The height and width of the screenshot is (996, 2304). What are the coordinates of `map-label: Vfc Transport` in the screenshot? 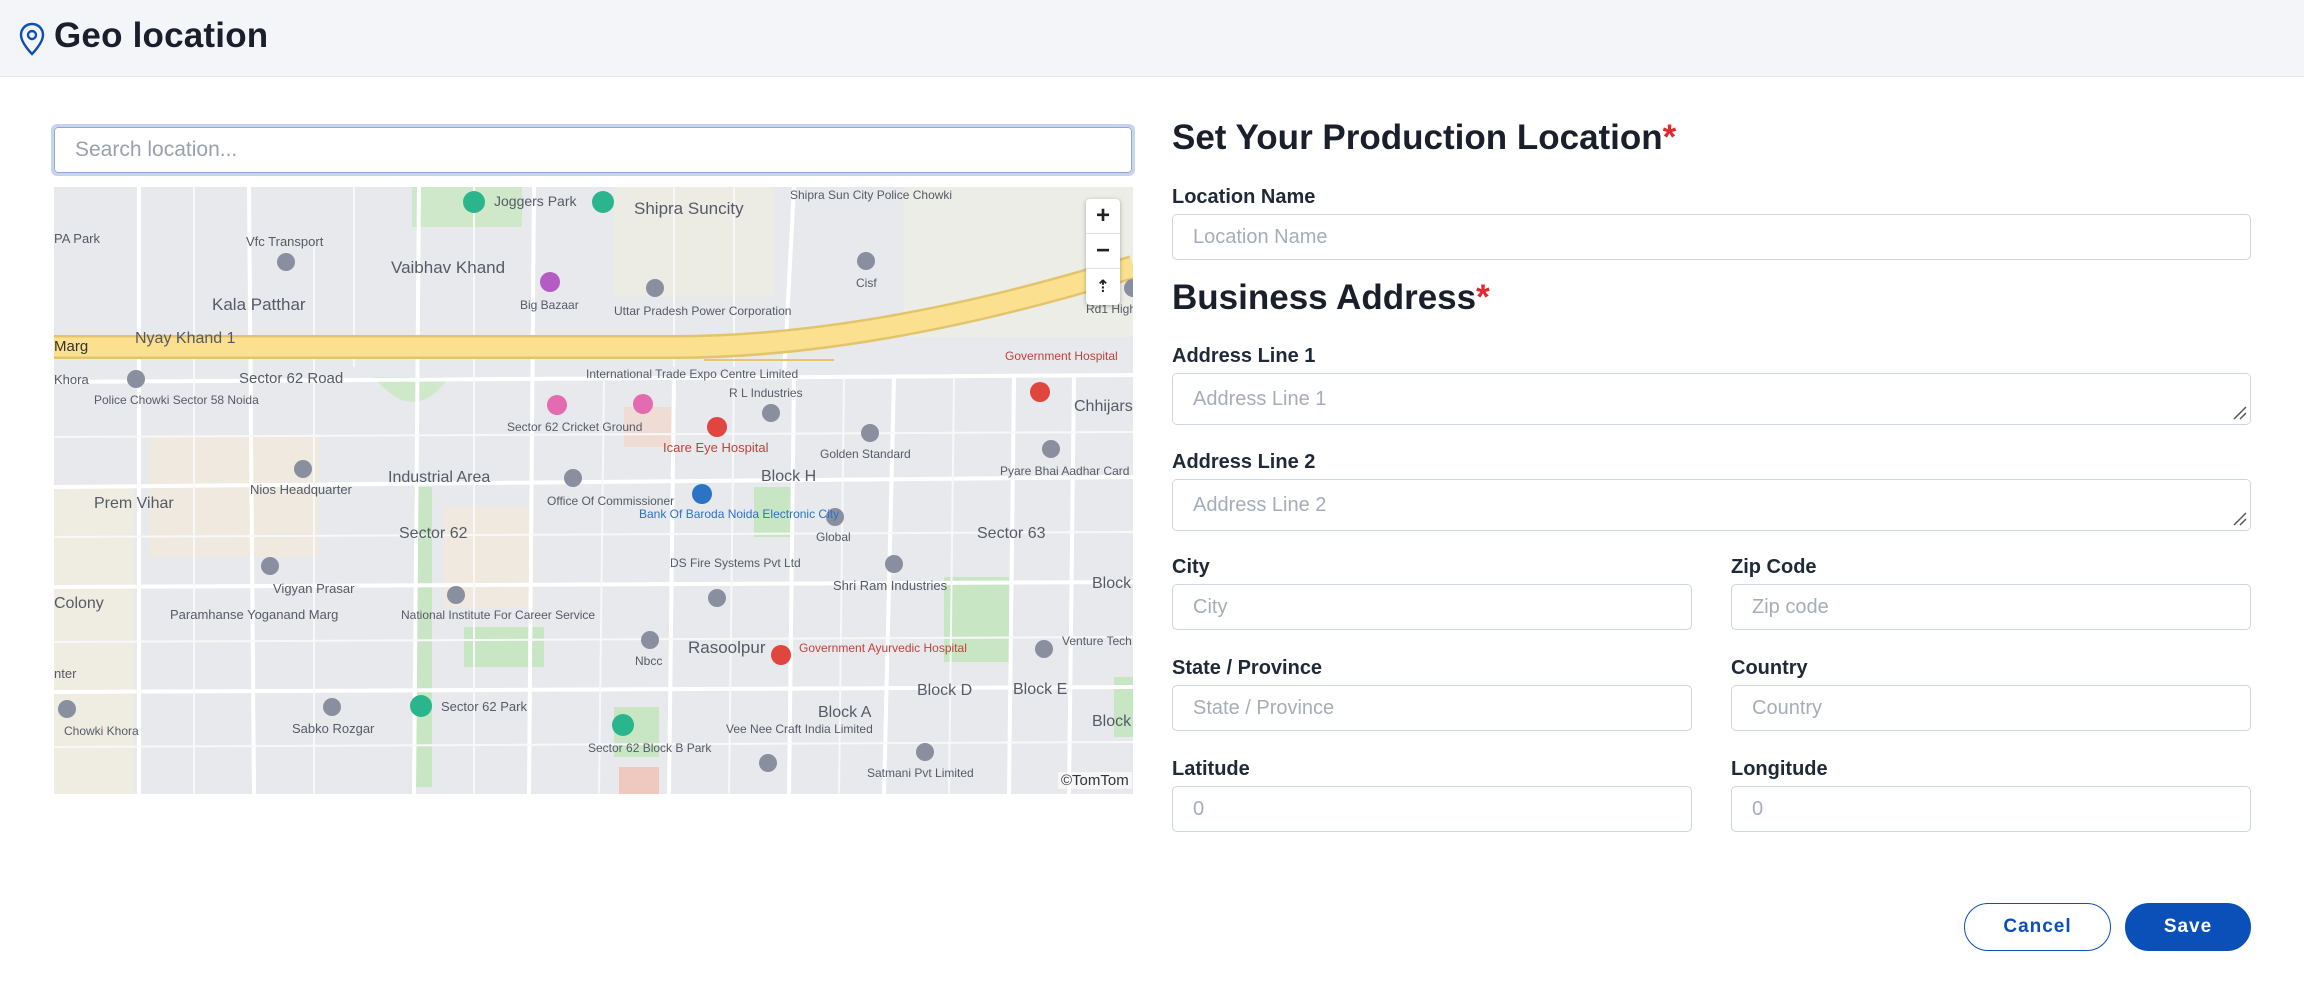 It's located at (285, 241).